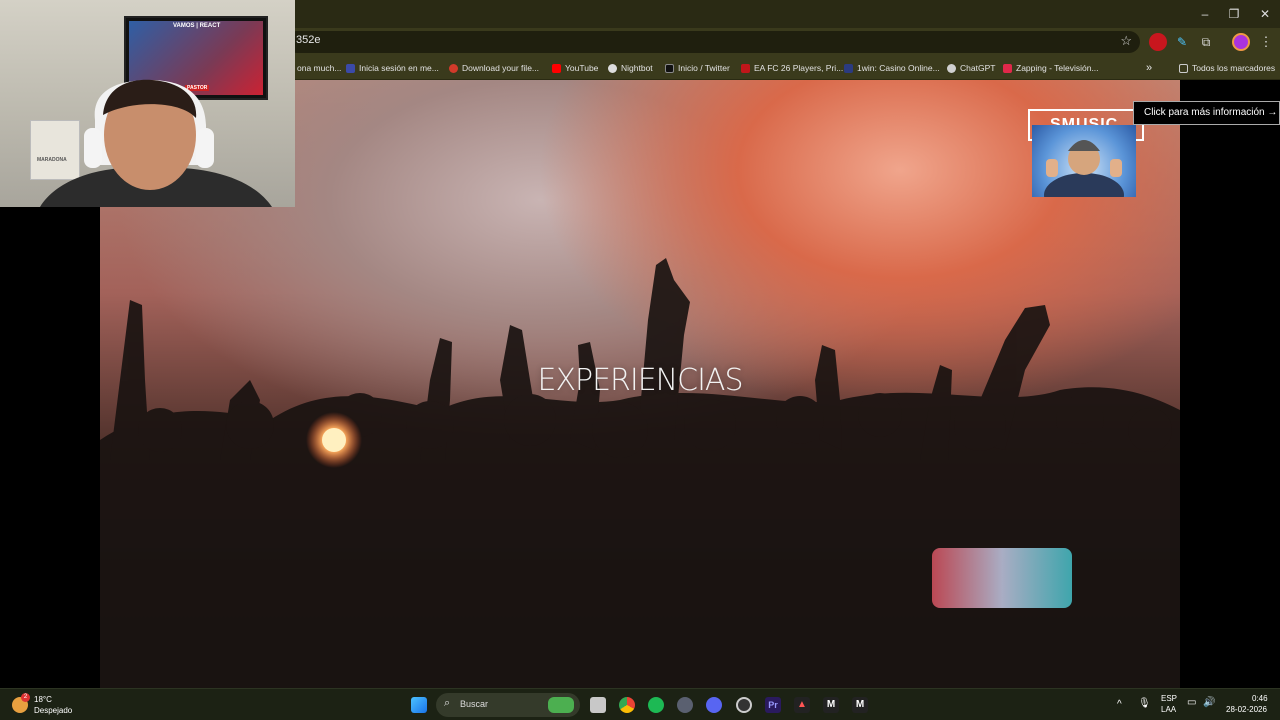  Describe the element at coordinates (1007, 68) in the screenshot. I see `zapping-icon` at that location.